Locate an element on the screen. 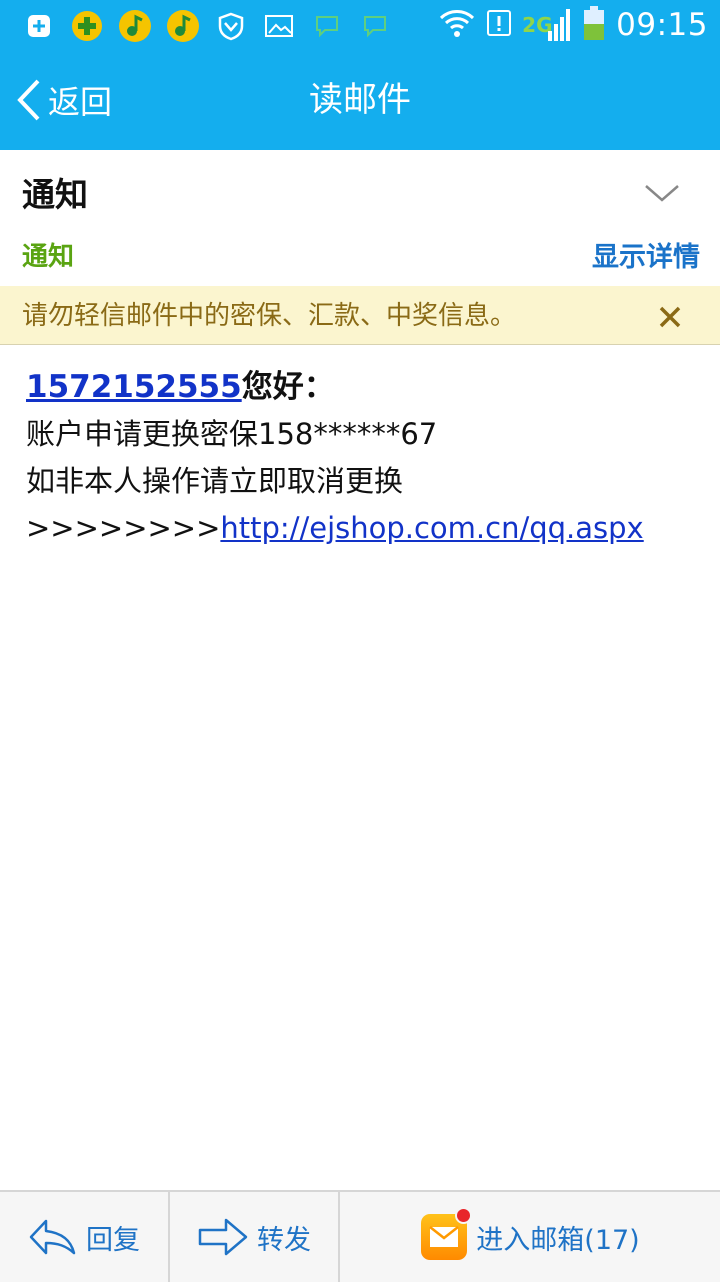 The width and height of the screenshot is (720, 1282). alert-icon is located at coordinates (499, 25).